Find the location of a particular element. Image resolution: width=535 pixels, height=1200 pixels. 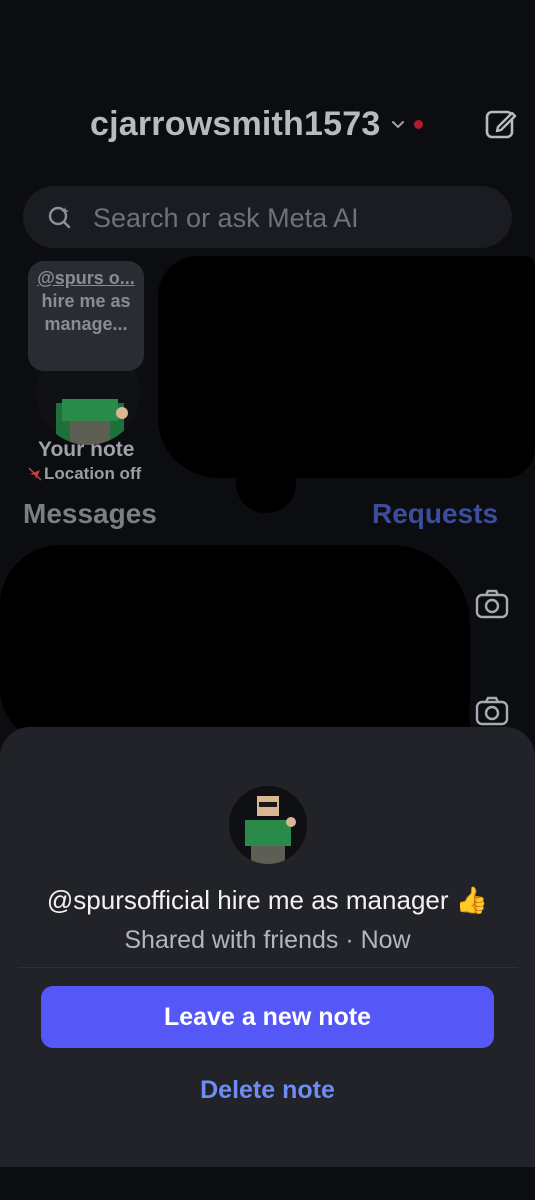

meta-ai-search-icon is located at coordinates (59, 217).